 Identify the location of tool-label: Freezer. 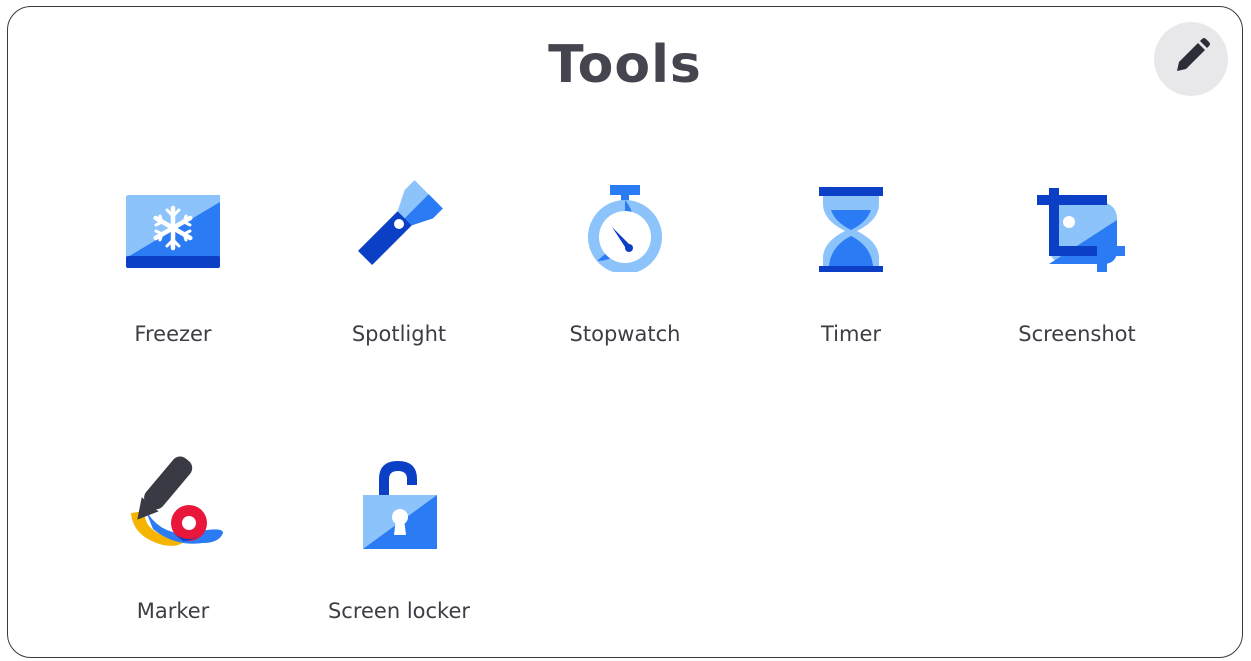
(173, 334).